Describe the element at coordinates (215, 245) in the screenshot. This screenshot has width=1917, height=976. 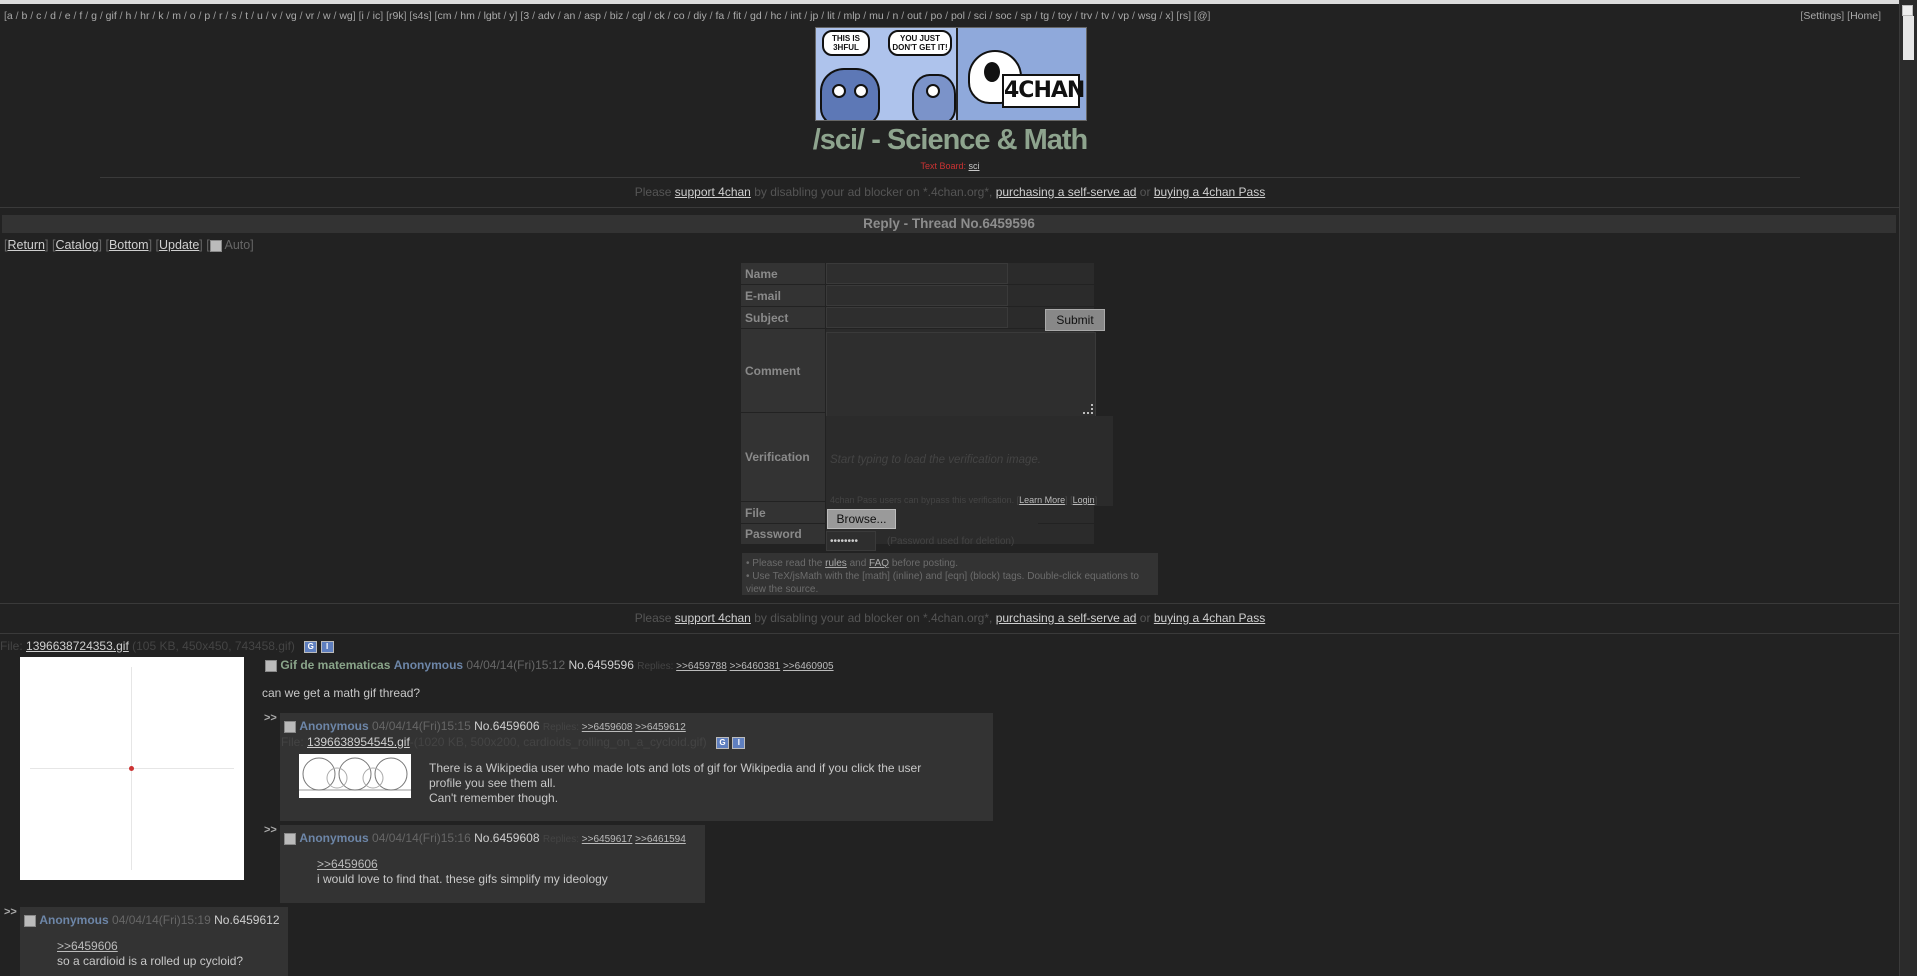
I see `auto-update-checkbox` at that location.